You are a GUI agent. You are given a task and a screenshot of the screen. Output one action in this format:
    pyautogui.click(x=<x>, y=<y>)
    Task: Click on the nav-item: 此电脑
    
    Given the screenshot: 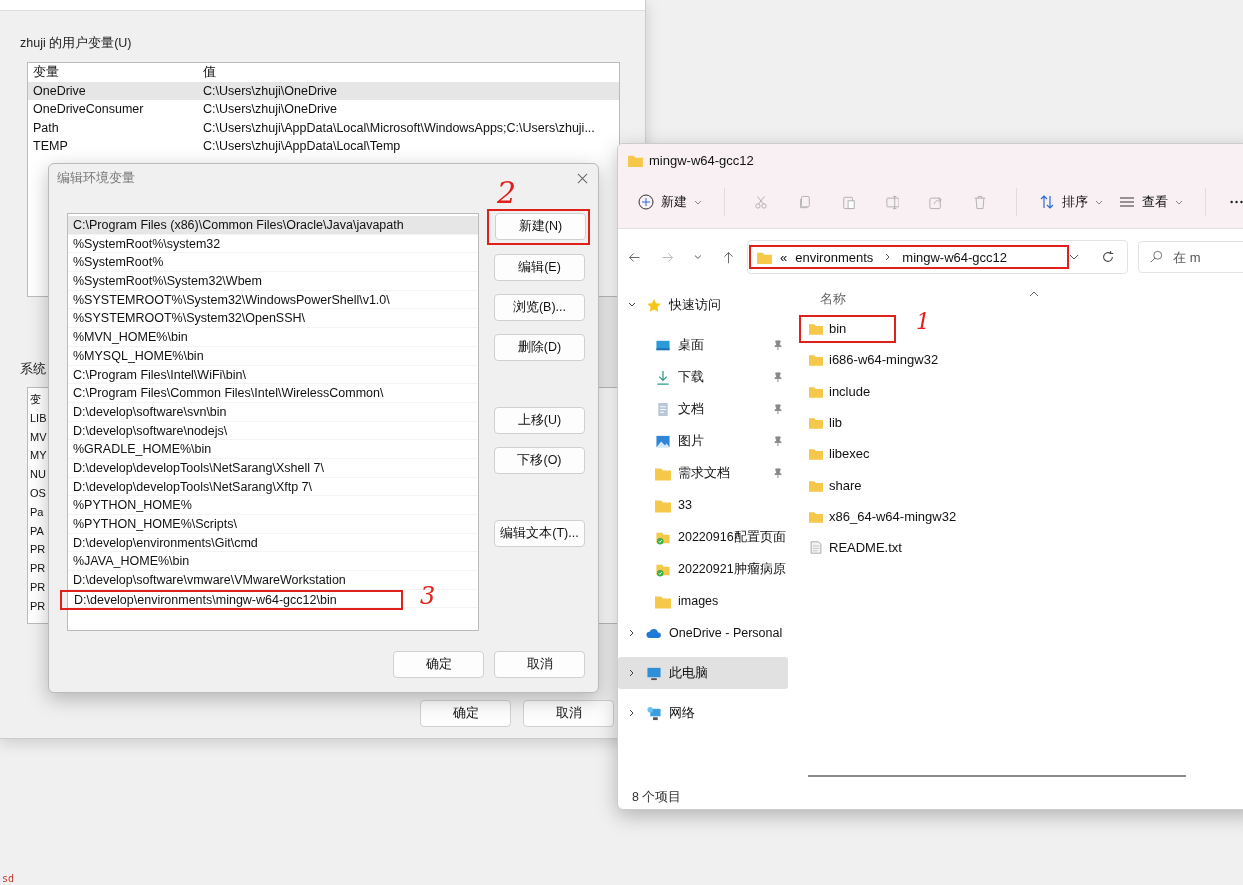 What is the action you would take?
    pyautogui.click(x=703, y=673)
    